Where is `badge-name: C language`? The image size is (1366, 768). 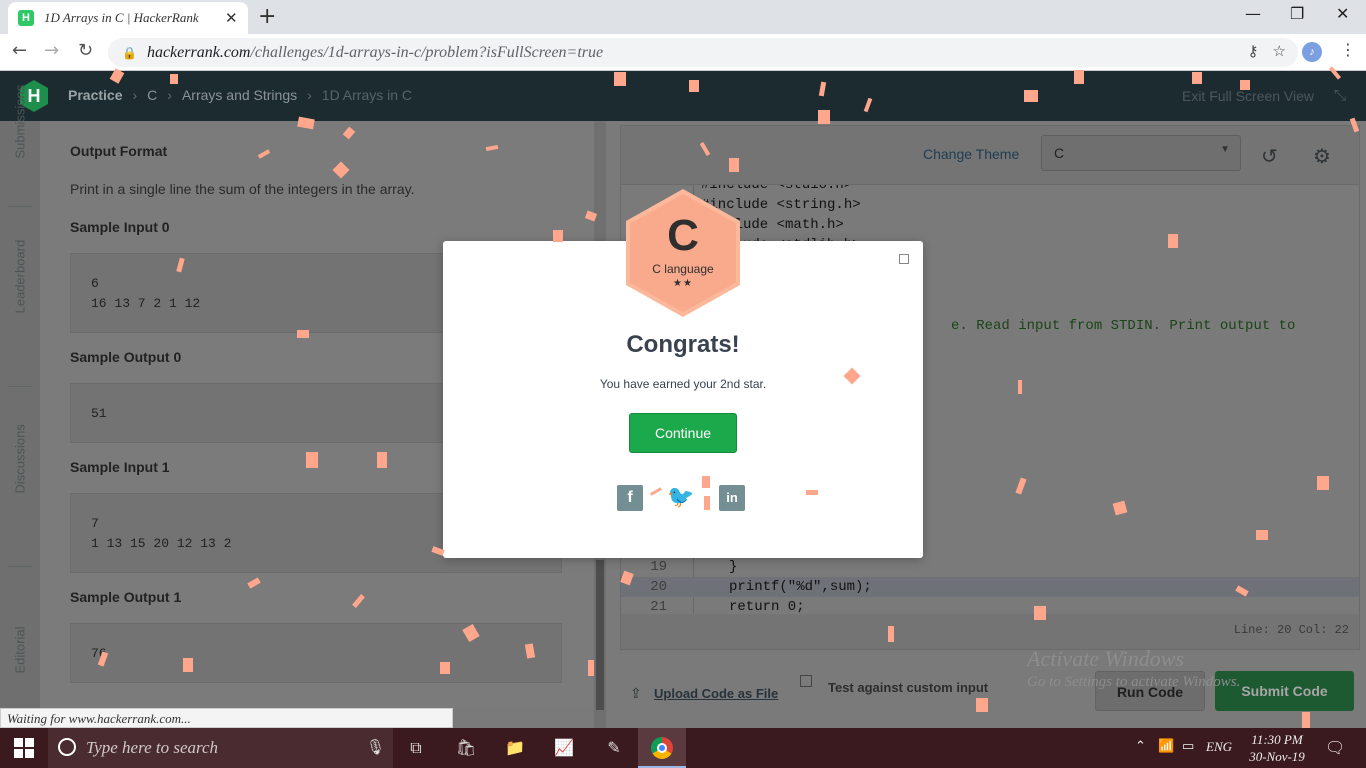 badge-name: C language is located at coordinates (683, 269).